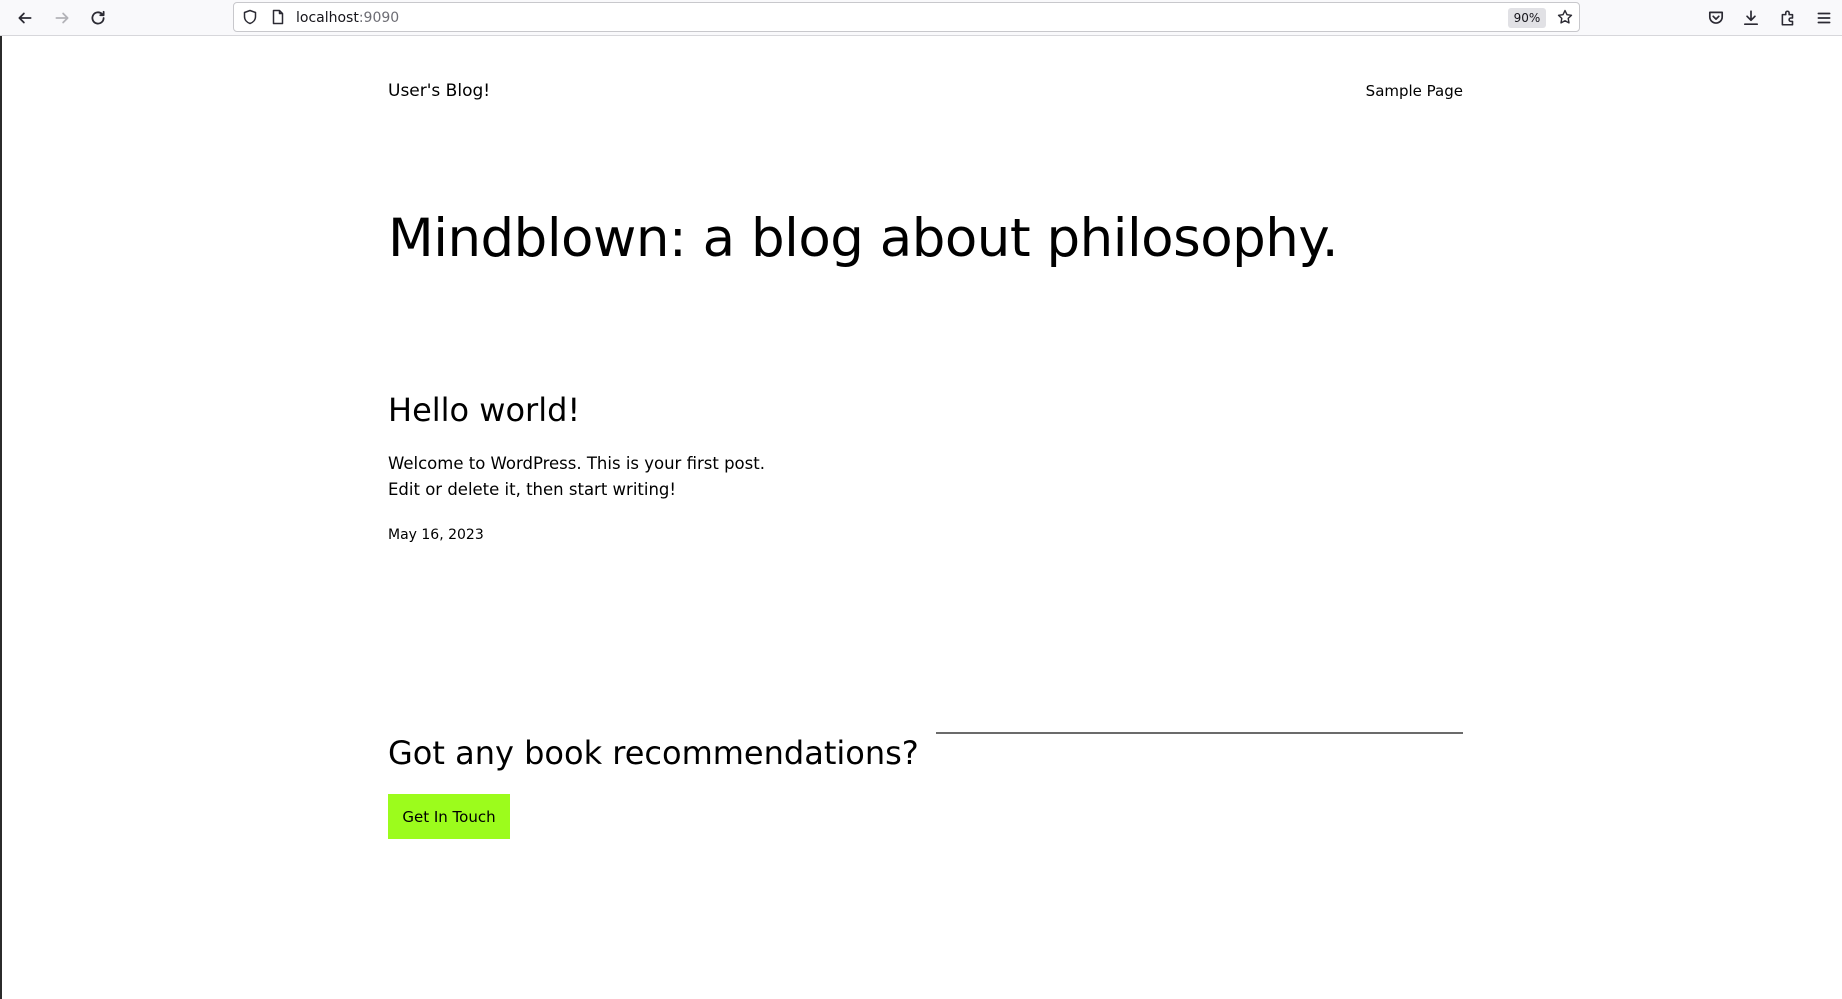 The height and width of the screenshot is (999, 1842). What do you see at coordinates (1199, 733) in the screenshot?
I see `separator` at bounding box center [1199, 733].